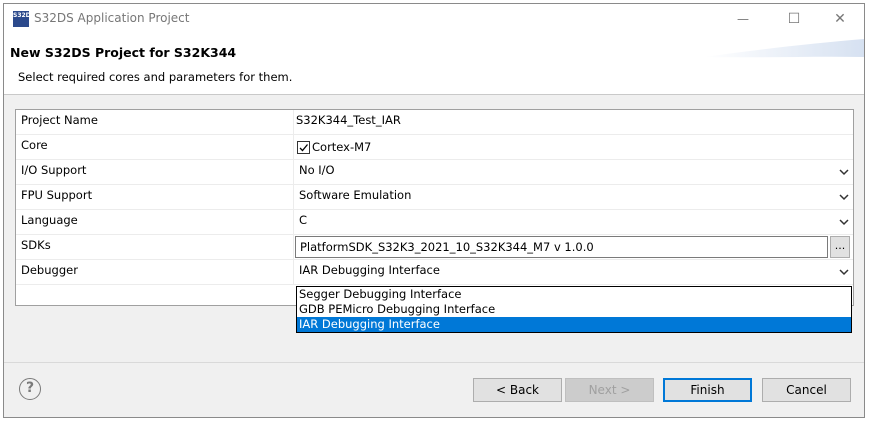 This screenshot has width=871, height=423. I want to click on dropdown-option-pemicro: GDB PEMicro Debugging Interface, so click(574, 309).